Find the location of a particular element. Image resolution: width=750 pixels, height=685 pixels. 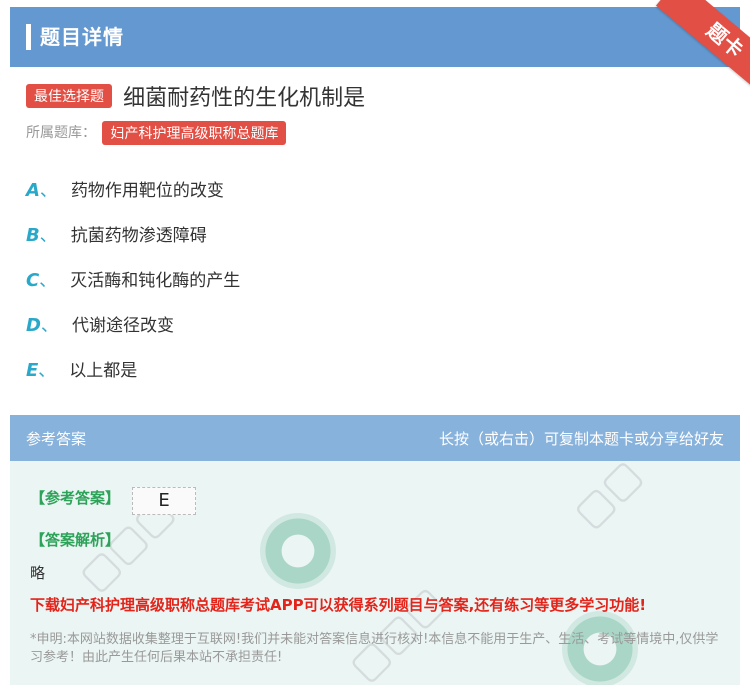

option-text: 灭活酶和钝化酶的产生 is located at coordinates (155, 281).